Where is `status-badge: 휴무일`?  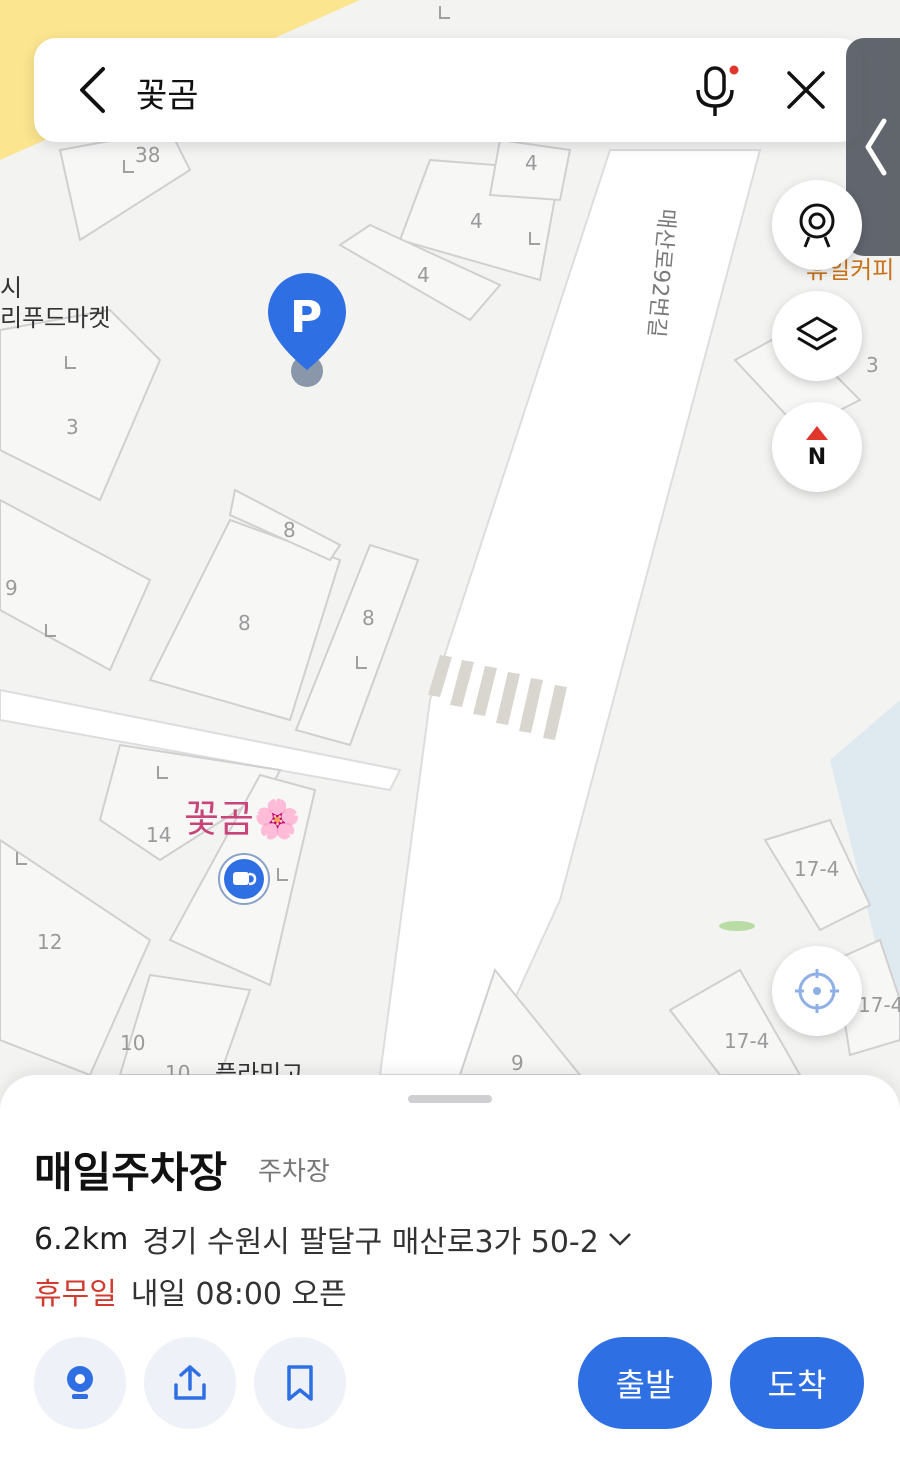 status-badge: 휴무일 is located at coordinates (75, 1294).